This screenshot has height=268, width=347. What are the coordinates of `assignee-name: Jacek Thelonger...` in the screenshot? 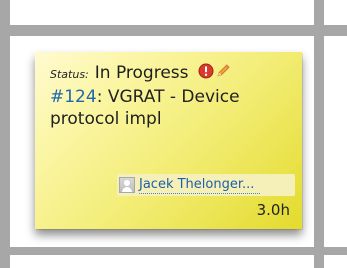 It's located at (200, 185).